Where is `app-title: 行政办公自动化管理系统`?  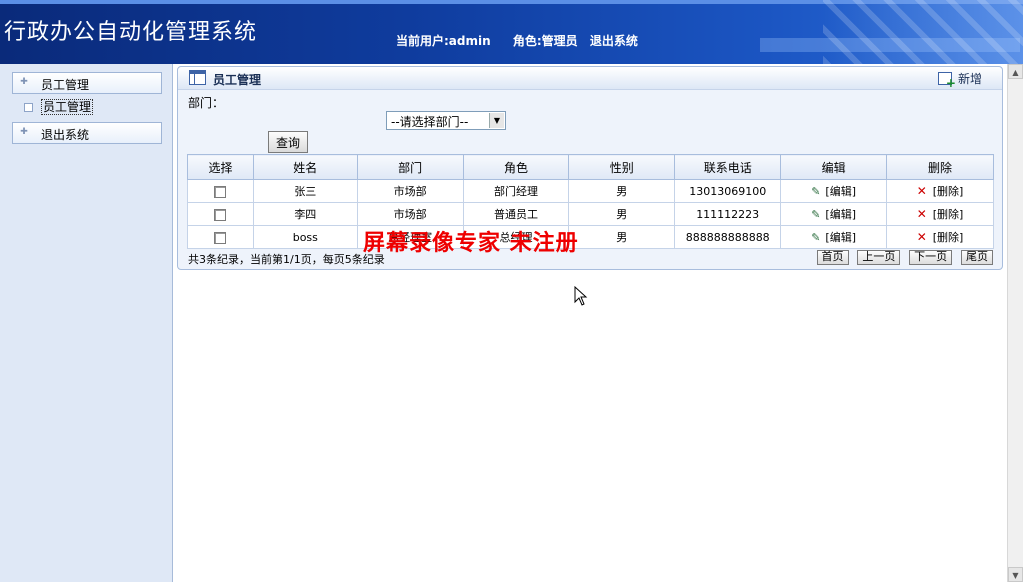 app-title: 行政办公自动化管理系统 is located at coordinates (131, 32).